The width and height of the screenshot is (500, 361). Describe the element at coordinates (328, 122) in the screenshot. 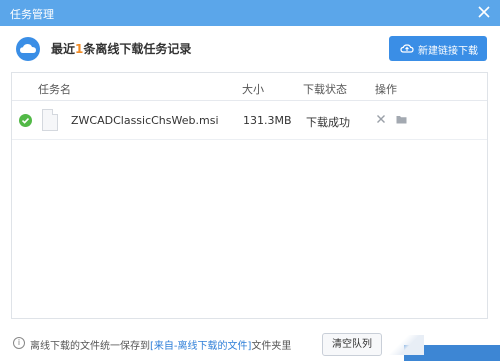

I see `task-status: 下载成功` at that location.